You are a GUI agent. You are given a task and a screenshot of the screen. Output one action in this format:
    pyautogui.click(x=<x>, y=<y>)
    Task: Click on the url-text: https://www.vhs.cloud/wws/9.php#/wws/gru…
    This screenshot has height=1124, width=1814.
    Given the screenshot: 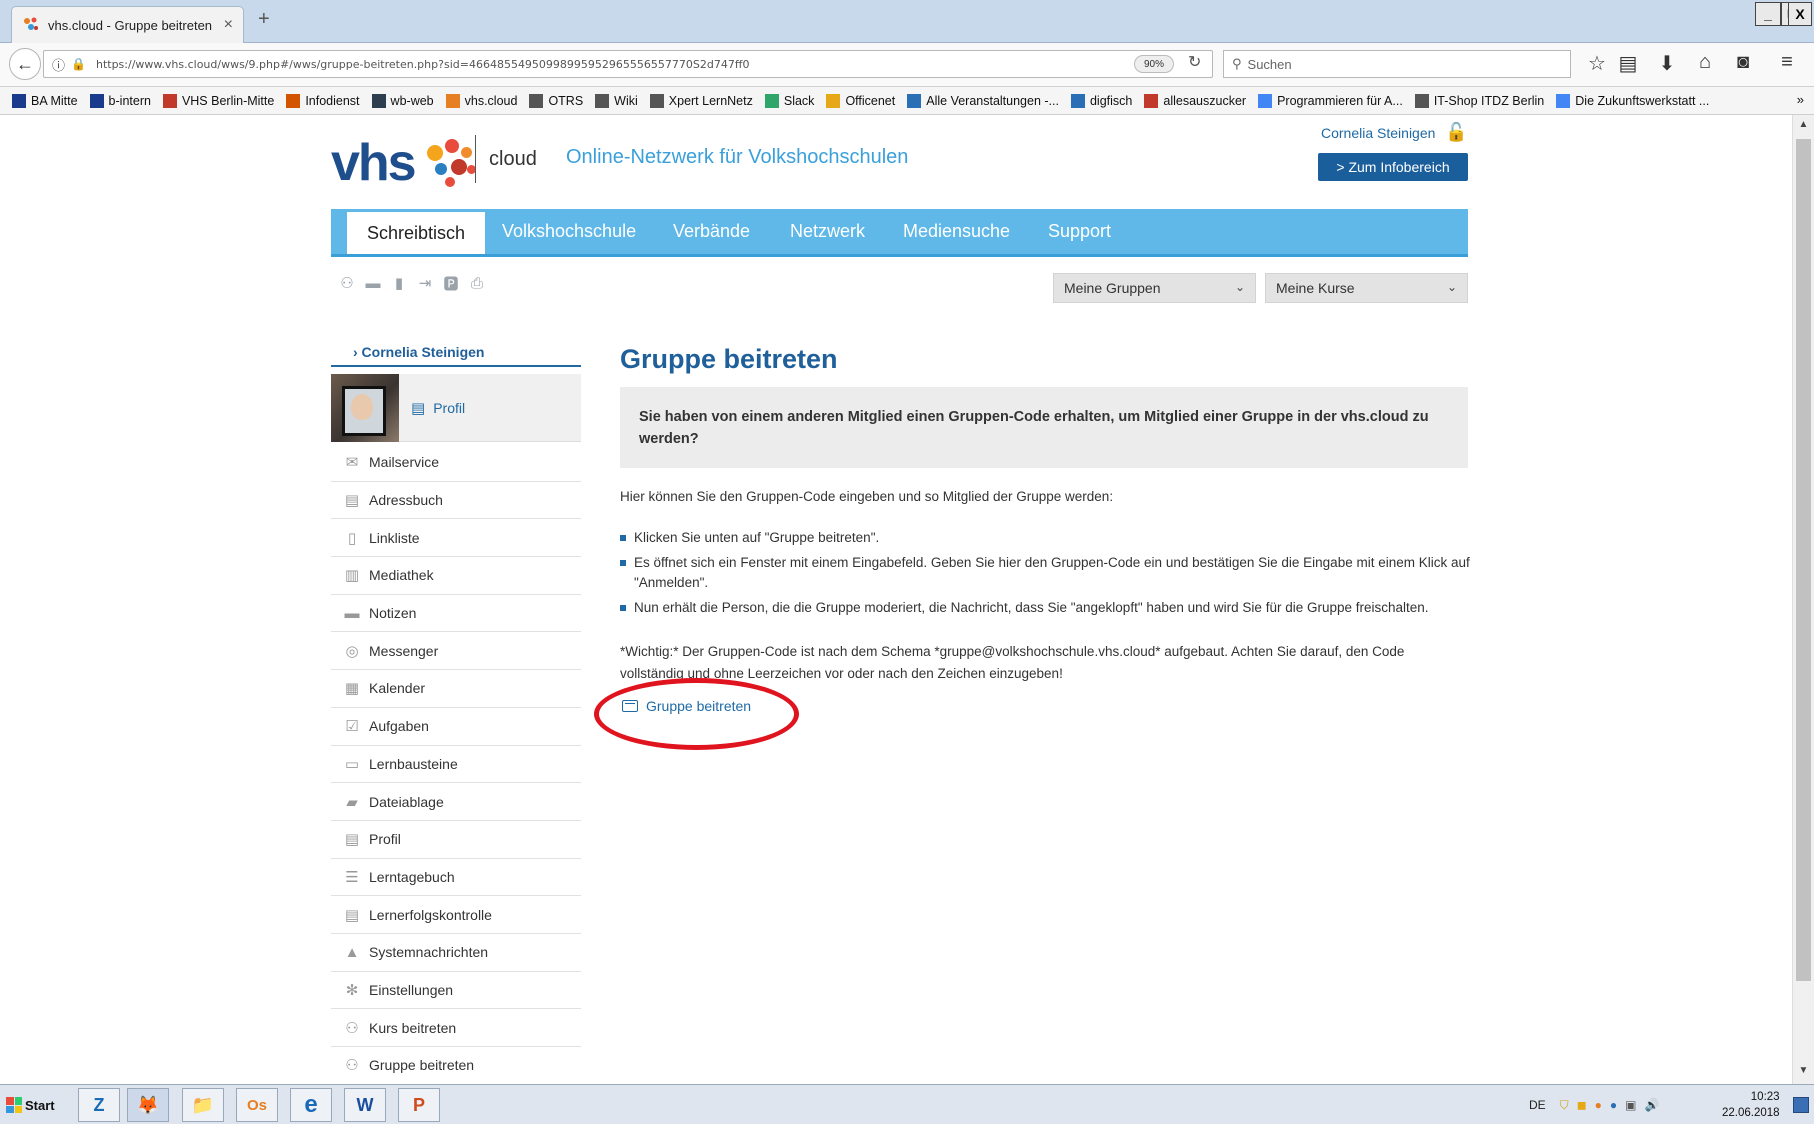 What is the action you would take?
    pyautogui.click(x=654, y=64)
    